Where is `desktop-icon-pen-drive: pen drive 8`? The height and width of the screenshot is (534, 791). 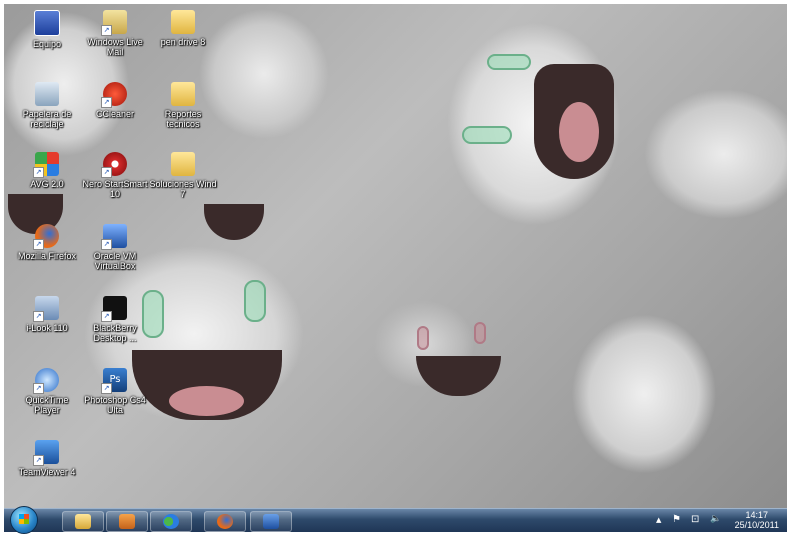 desktop-icon-pen-drive: pen drive 8 is located at coordinates (183, 28).